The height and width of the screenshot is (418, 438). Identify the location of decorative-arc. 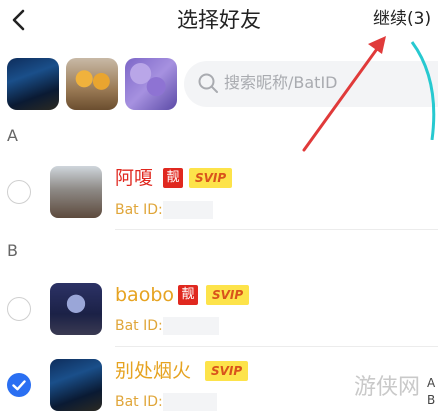
(423, 90).